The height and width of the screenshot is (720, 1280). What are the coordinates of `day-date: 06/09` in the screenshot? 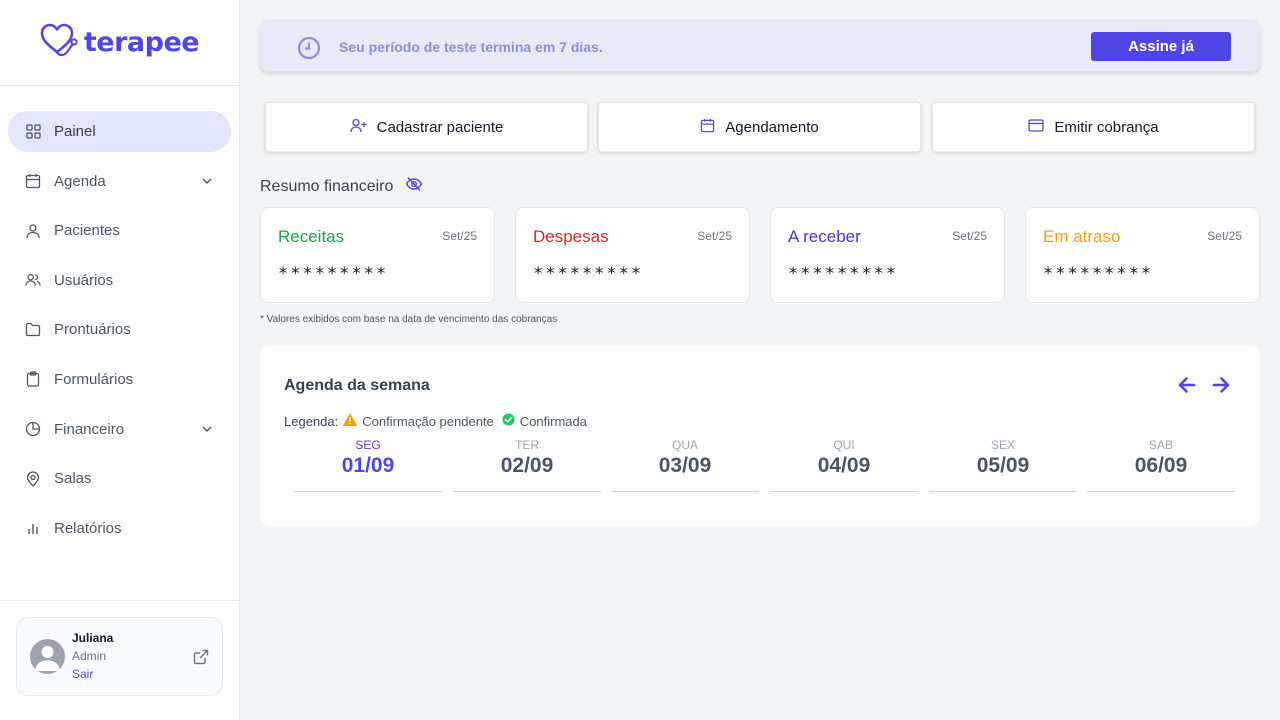 It's located at (1161, 465).